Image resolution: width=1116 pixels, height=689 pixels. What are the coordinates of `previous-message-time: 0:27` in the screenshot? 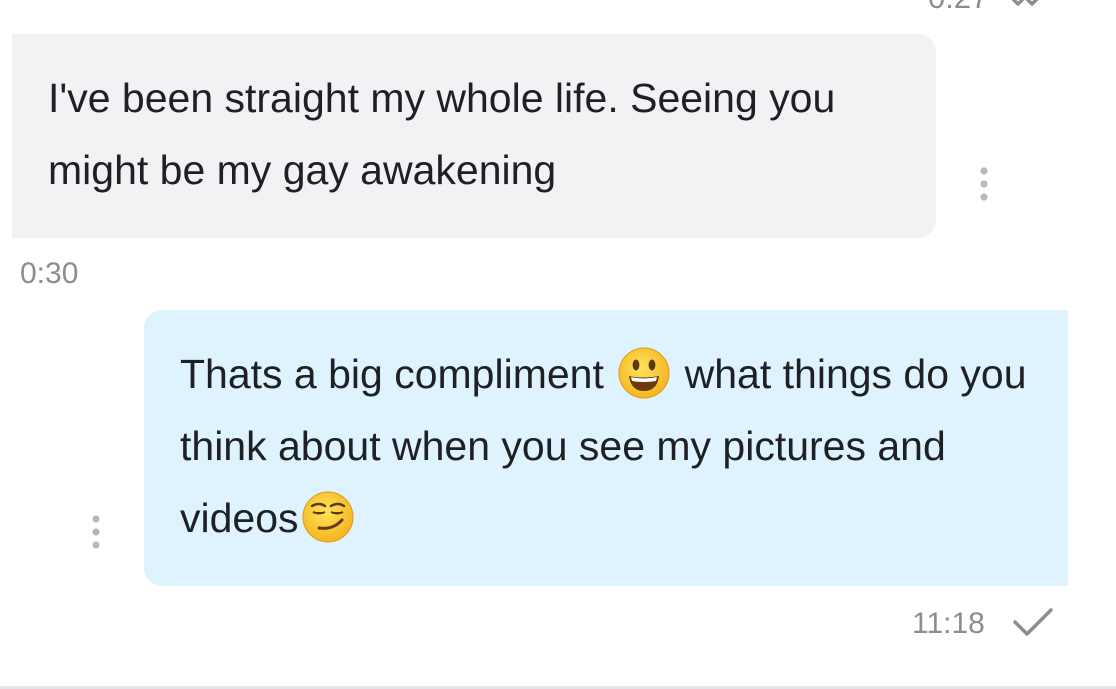 It's located at (958, 8).